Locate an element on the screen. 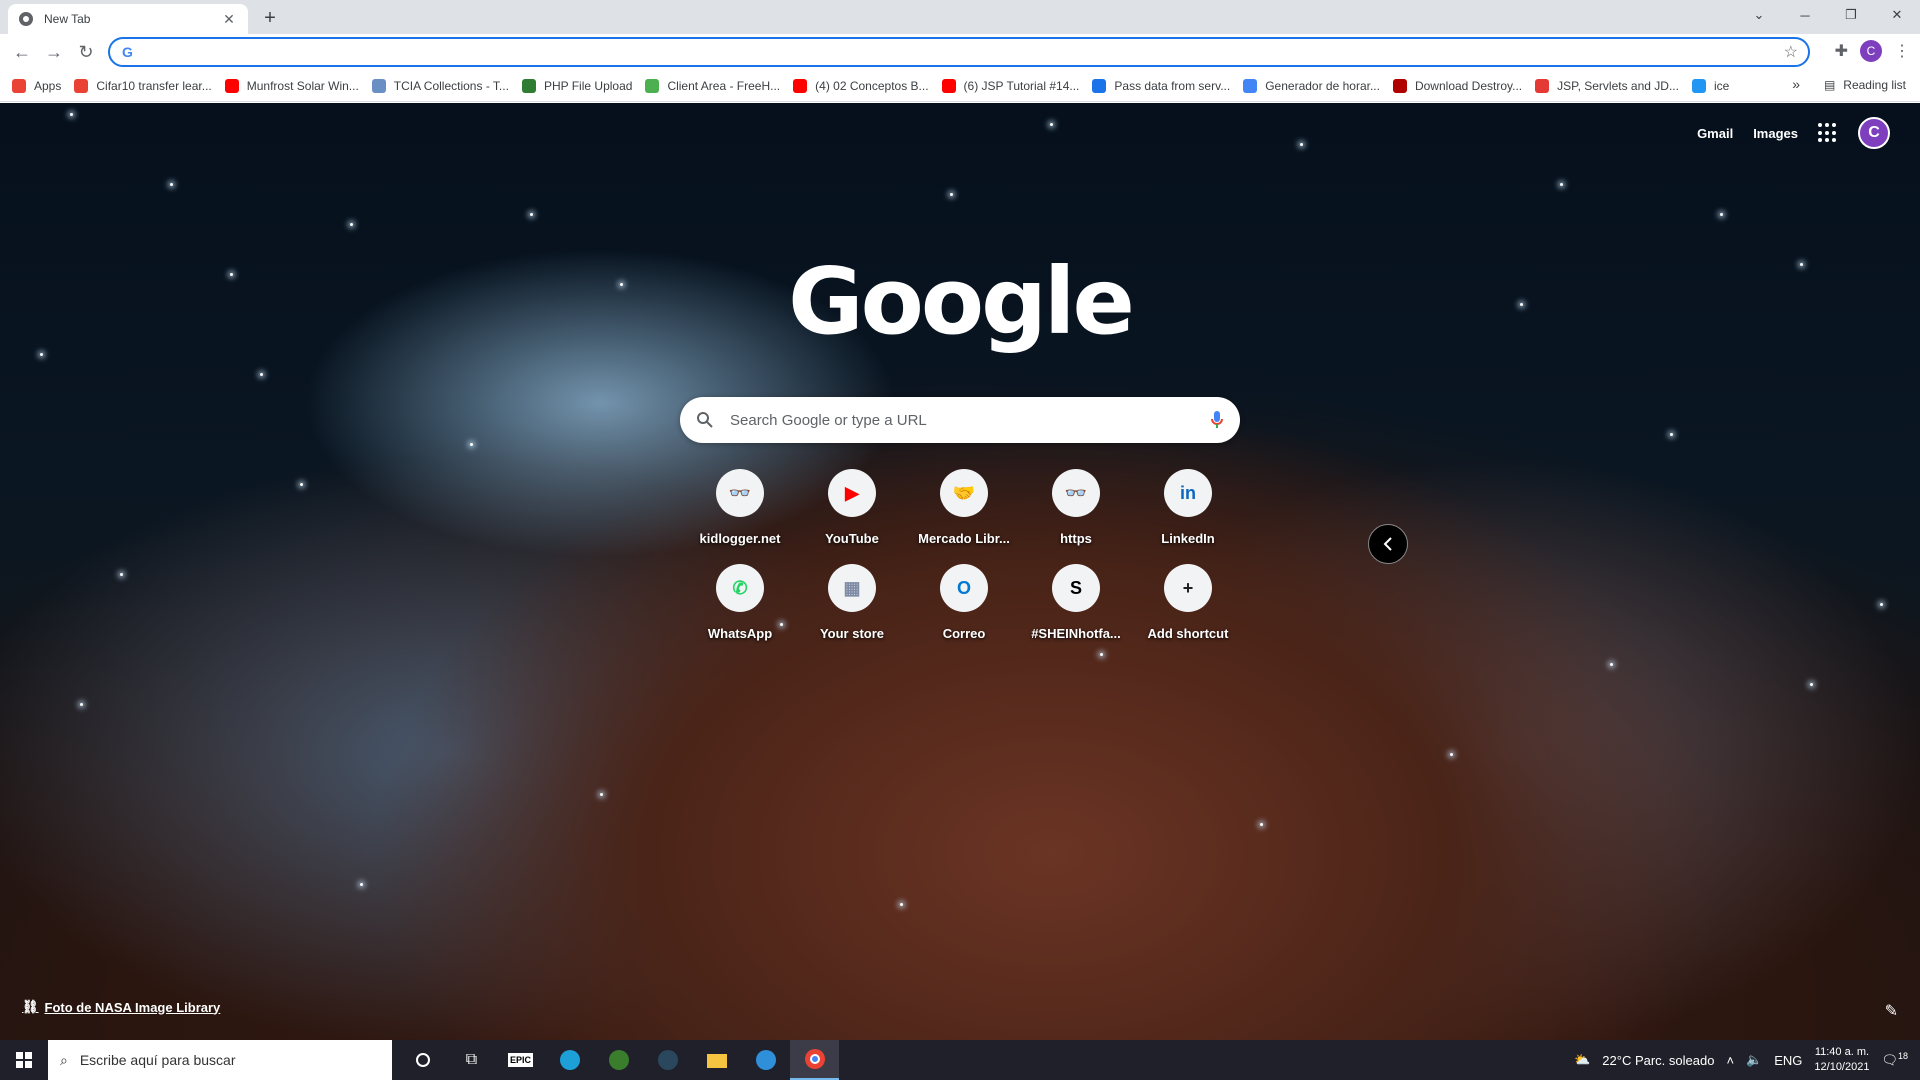 The height and width of the screenshot is (1080, 1920). photo-credit-link: ⛓ Foto de NASA Image Library is located at coordinates (121, 1007).